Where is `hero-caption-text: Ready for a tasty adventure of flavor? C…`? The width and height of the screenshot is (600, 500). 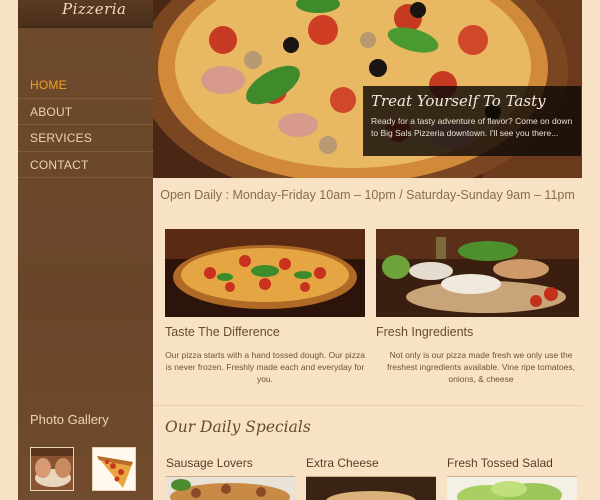 hero-caption-text: Ready for a tasty adventure of flavor? C… is located at coordinates (472, 127).